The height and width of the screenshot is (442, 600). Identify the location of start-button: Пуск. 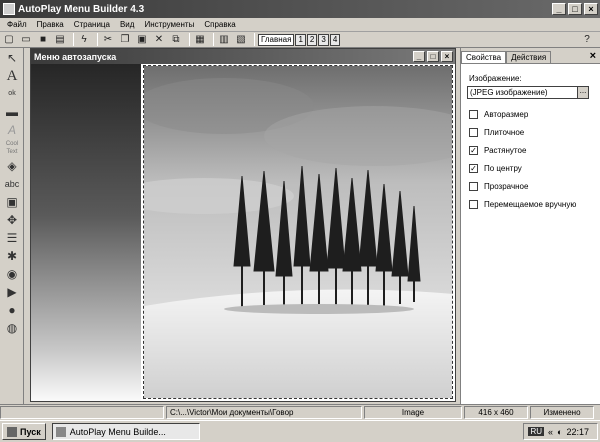
(24, 431).